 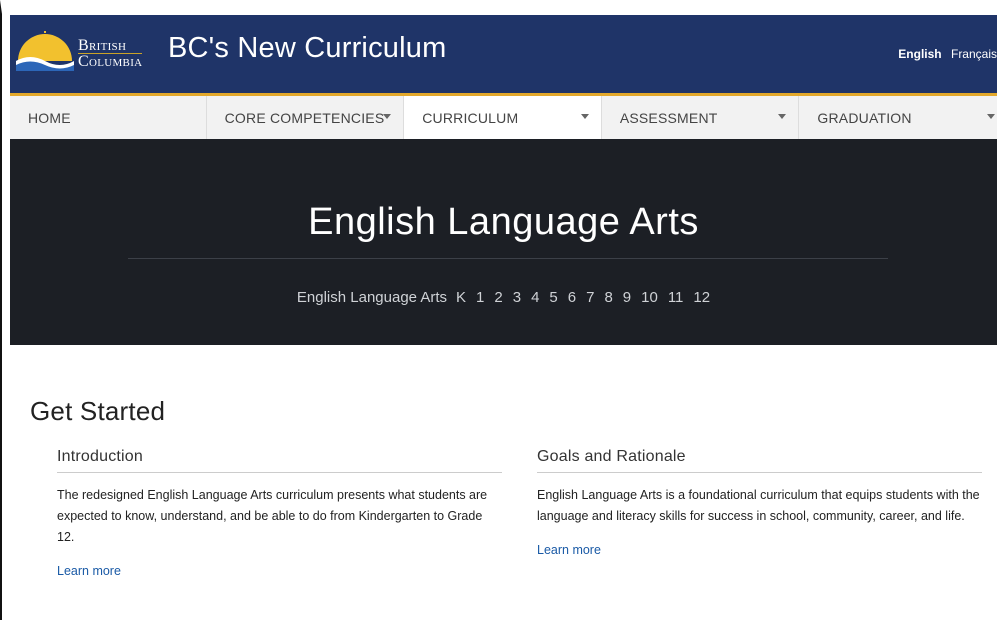 What do you see at coordinates (517, 297) in the screenshot?
I see `grade-link: 3` at bounding box center [517, 297].